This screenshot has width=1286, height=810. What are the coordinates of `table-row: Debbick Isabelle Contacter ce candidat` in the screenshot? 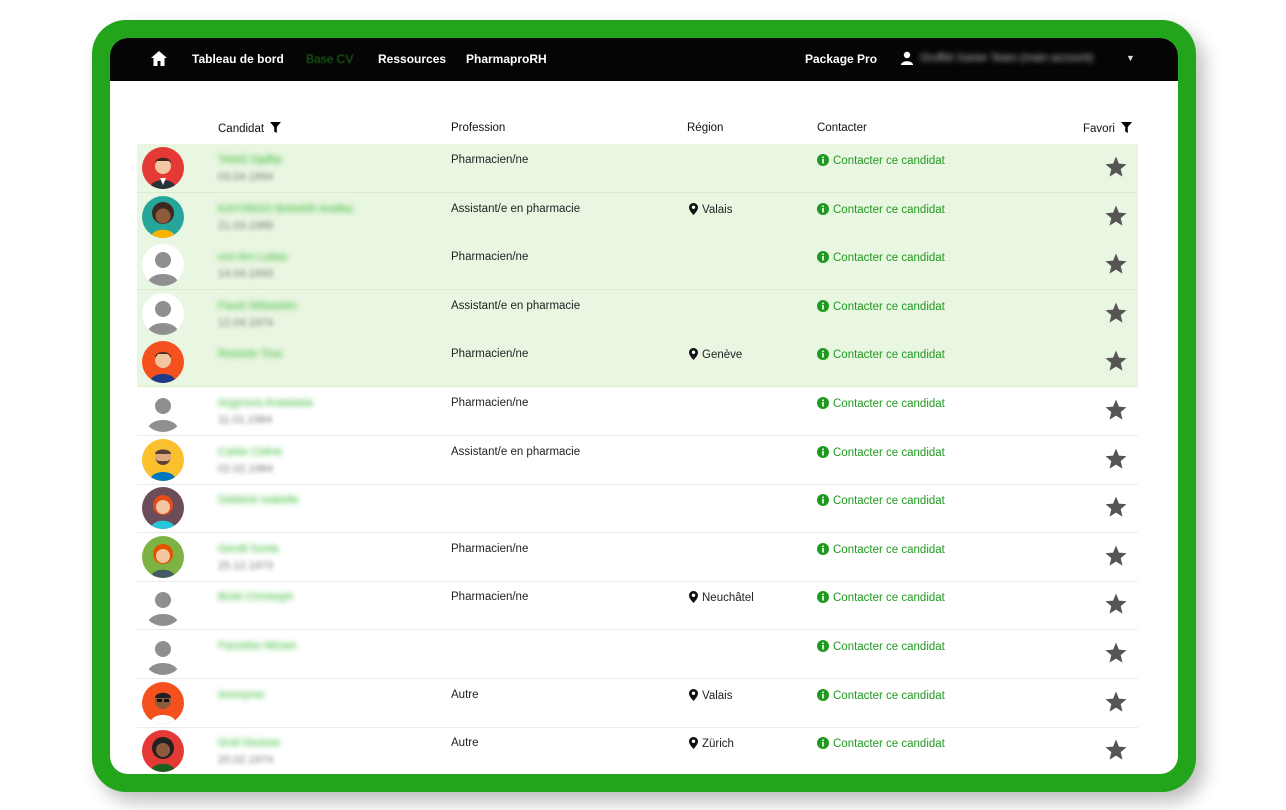 It's located at (637, 509).